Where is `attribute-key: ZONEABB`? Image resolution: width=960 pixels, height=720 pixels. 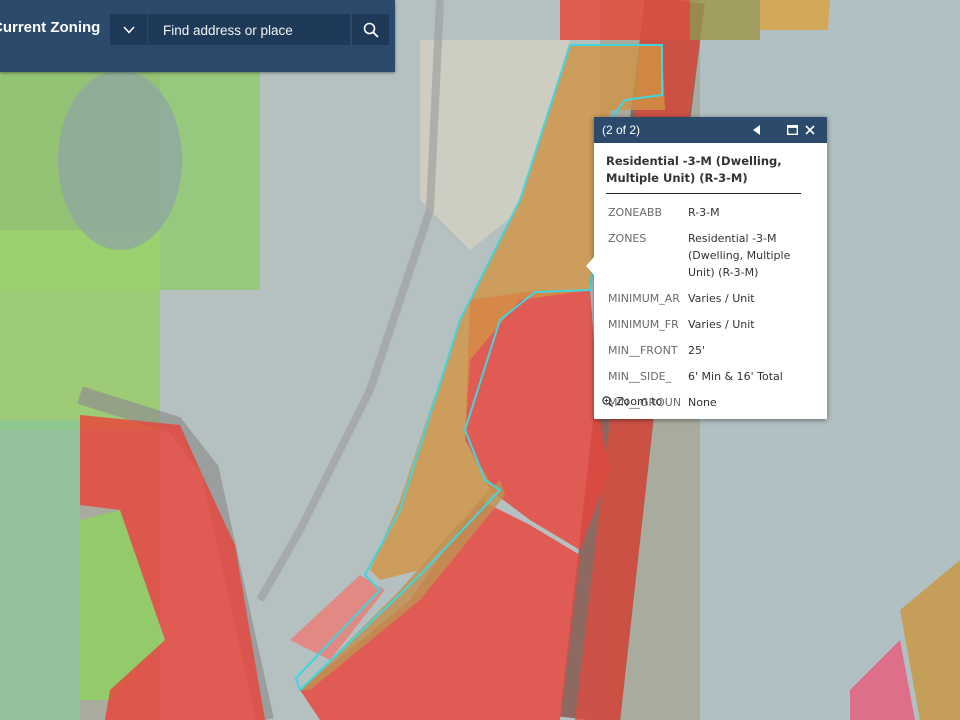
attribute-key: ZONEABB is located at coordinates (635, 212).